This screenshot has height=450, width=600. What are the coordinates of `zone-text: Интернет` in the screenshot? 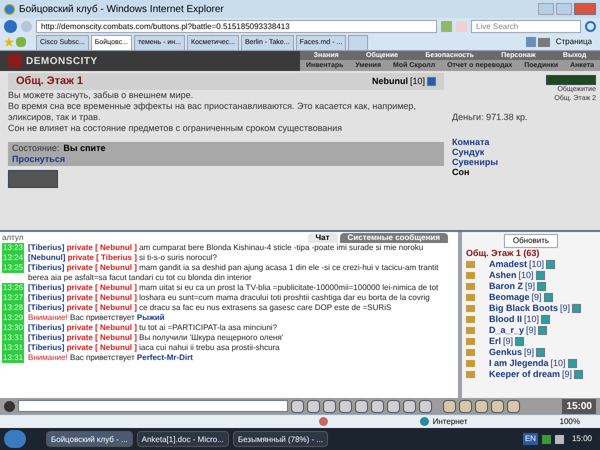 It's located at (450, 422).